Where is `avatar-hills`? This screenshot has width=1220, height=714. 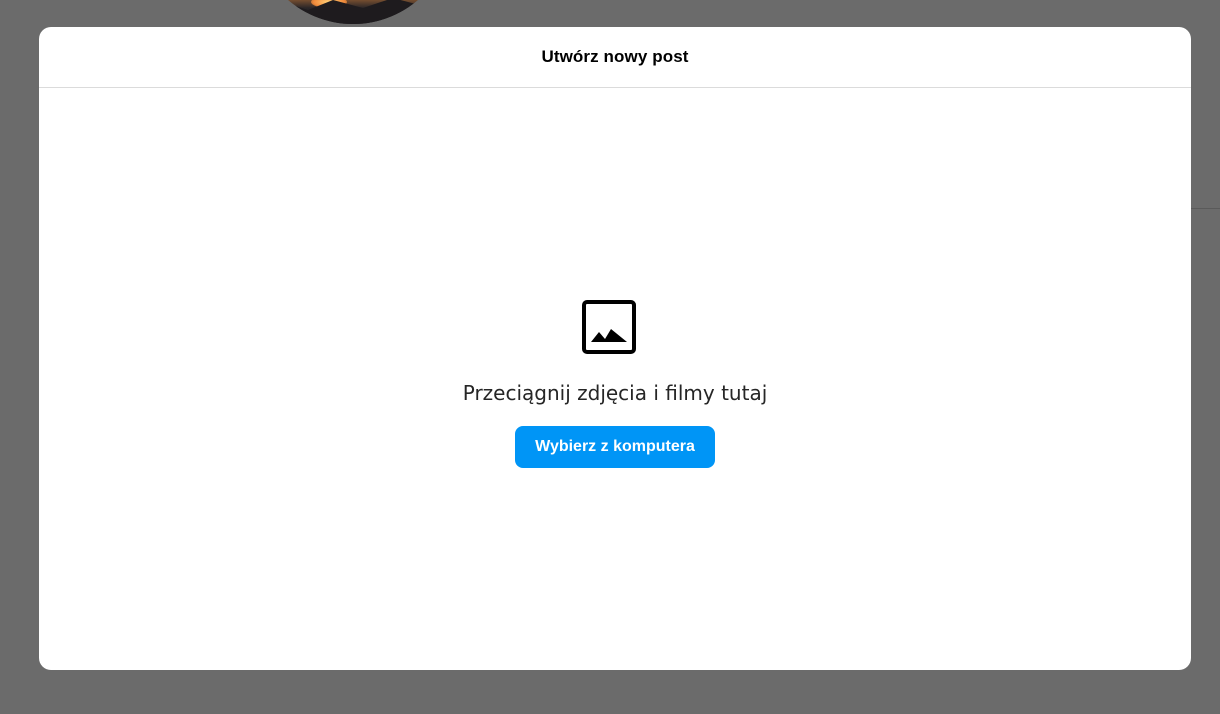
avatar-hills is located at coordinates (353, 12).